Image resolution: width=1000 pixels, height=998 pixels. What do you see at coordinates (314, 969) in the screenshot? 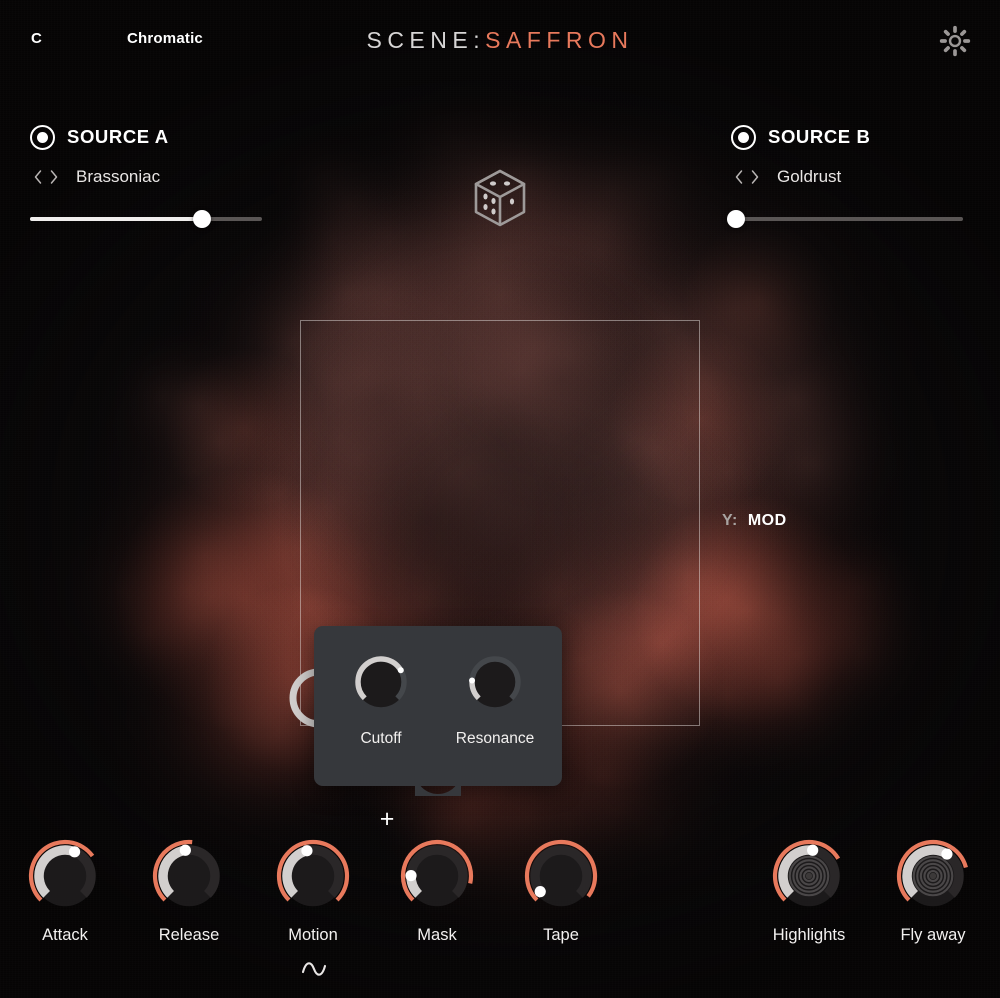
I see `sine-wave-icon` at bounding box center [314, 969].